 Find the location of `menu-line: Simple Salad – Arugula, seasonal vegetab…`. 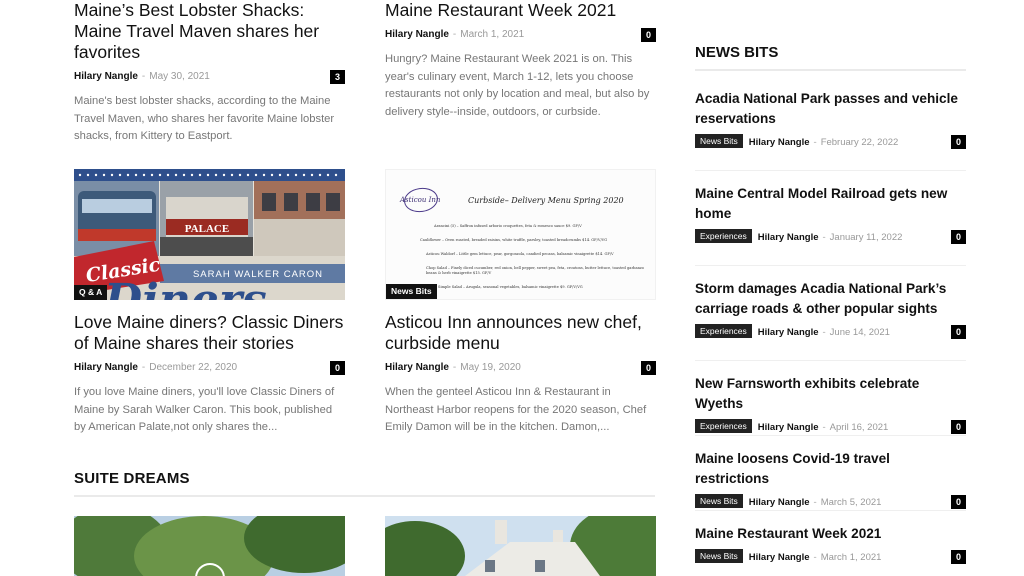

menu-line: Simple Salad – Arugula, seasonal vegetab… is located at coordinates (510, 287).